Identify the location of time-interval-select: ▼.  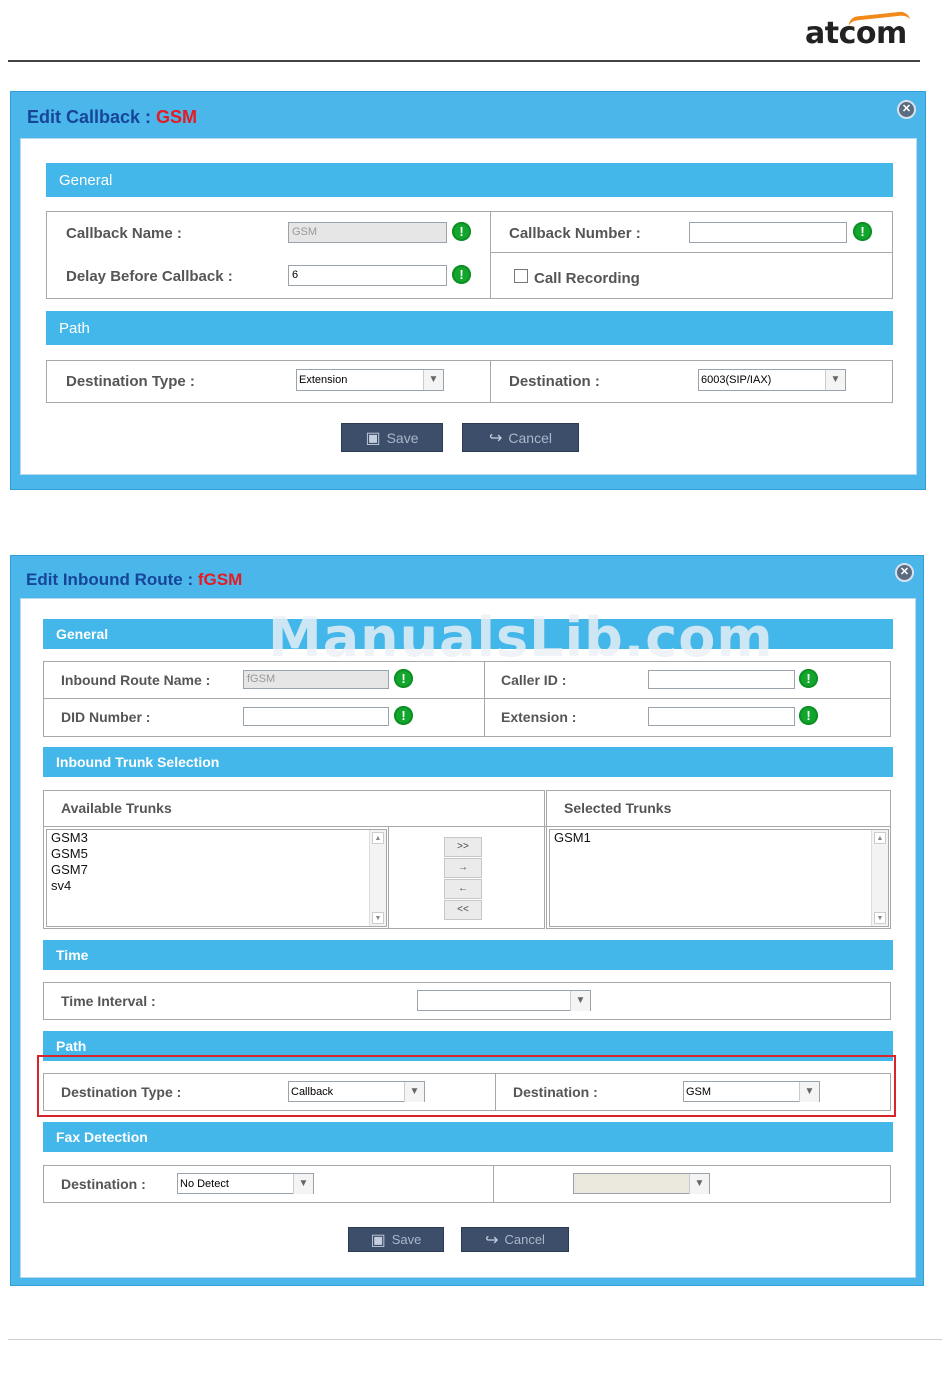
(504, 1000).